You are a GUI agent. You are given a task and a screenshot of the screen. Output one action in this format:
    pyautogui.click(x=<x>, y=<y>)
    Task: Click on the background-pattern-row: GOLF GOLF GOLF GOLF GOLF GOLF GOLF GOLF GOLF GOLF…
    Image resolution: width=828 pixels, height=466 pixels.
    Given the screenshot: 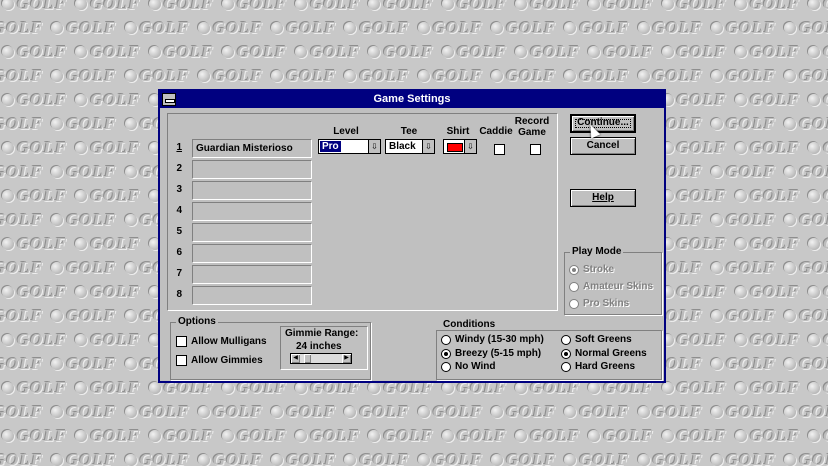 What is the action you would take?
    pyautogui.click(x=414, y=7)
    